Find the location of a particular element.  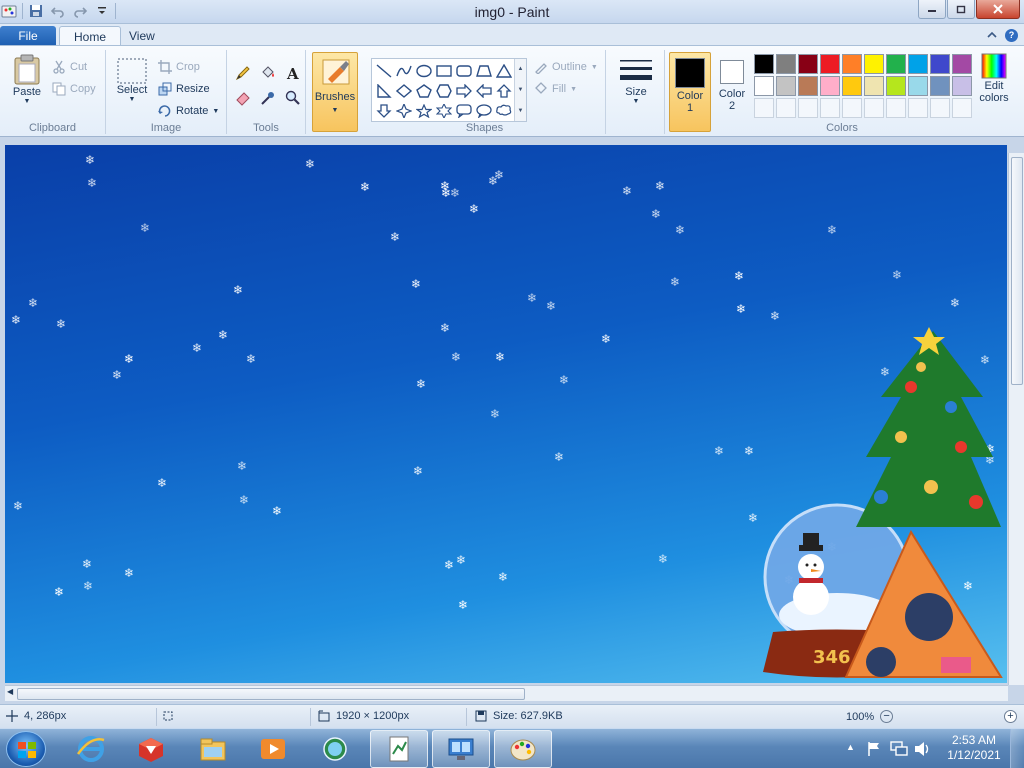

diamond-shape-icon is located at coordinates (404, 91).